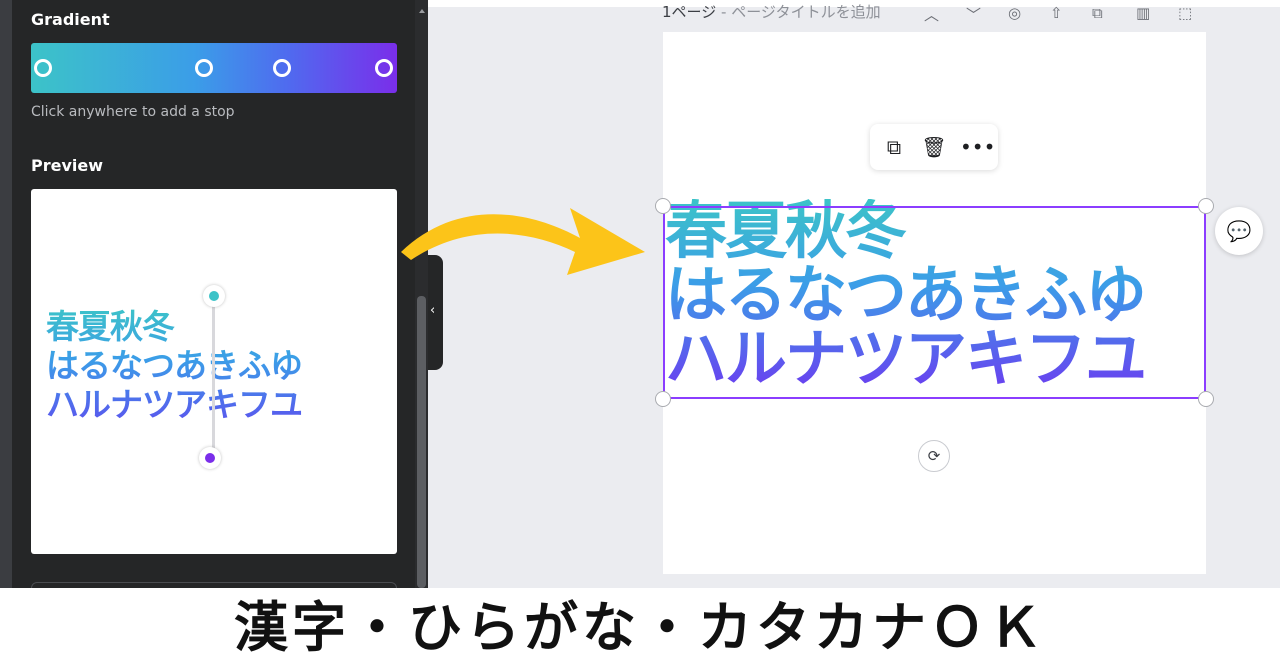 The height and width of the screenshot is (670, 1280). What do you see at coordinates (977, 147) in the screenshot?
I see `more-icon: •••` at bounding box center [977, 147].